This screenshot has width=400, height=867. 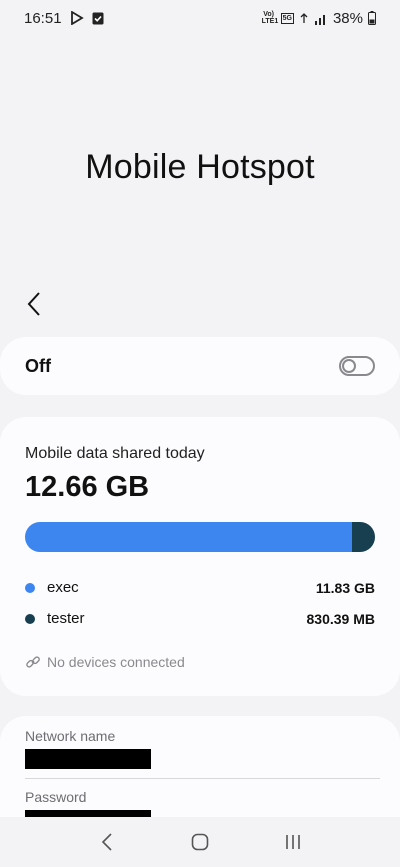 I want to click on system-nav-bar, so click(x=200, y=842).